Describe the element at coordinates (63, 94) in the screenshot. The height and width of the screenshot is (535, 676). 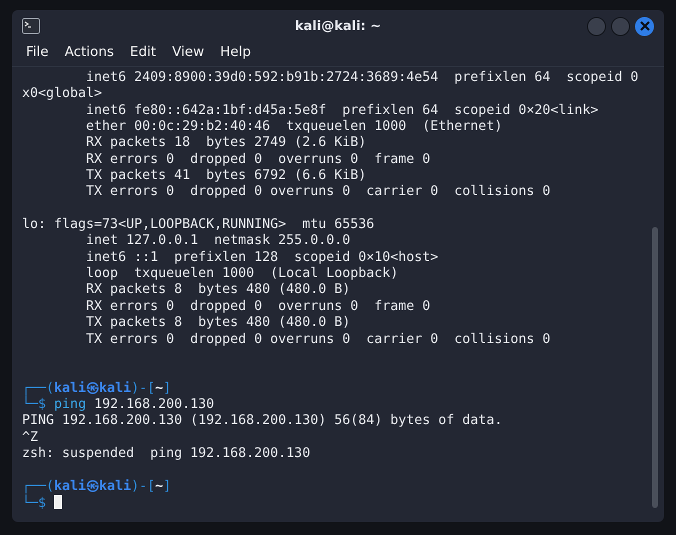
I see `terminal-line: x0<global>` at that location.